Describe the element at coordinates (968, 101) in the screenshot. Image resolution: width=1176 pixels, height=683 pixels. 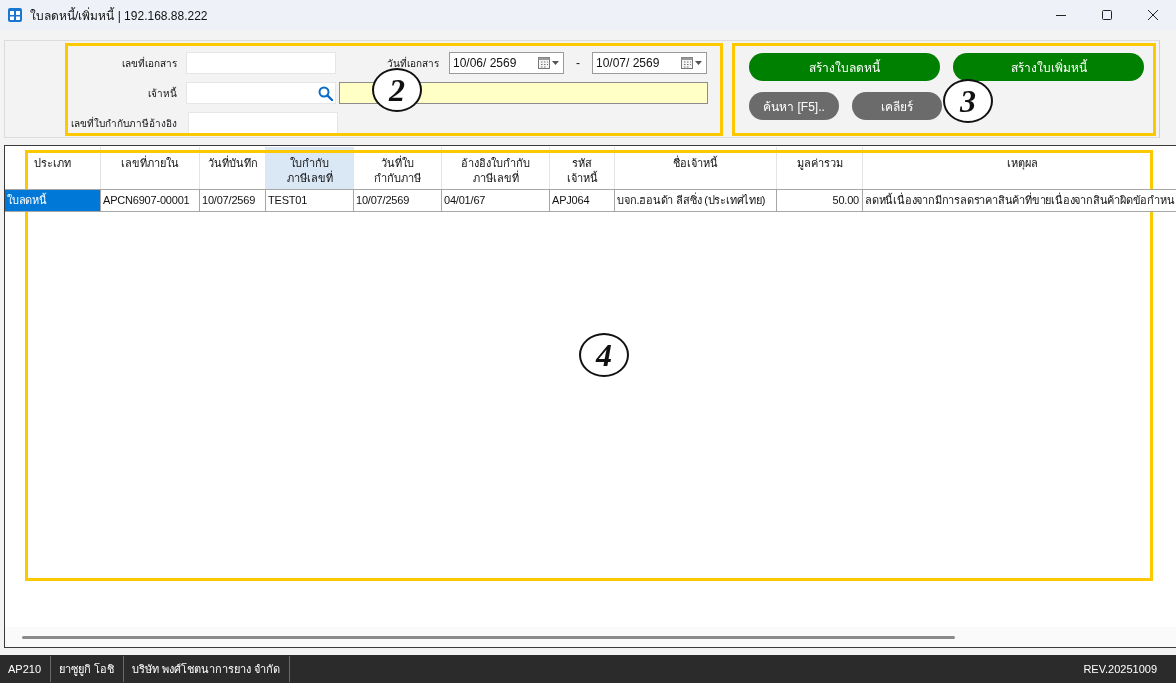
I see `callout-number: 3` at that location.